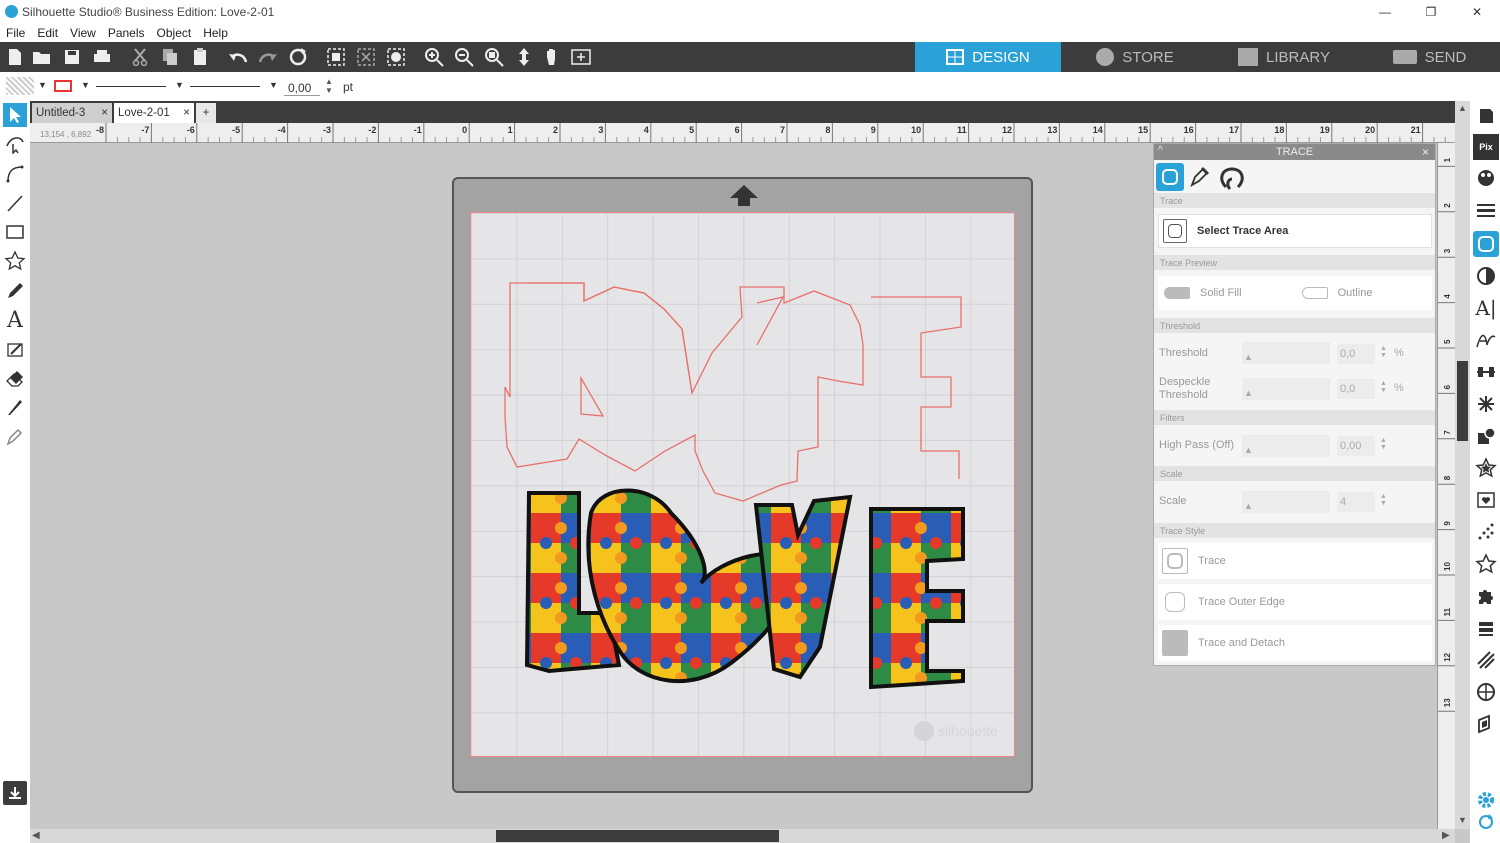  Describe the element at coordinates (170, 57) in the screenshot. I see `copy-icon` at that location.